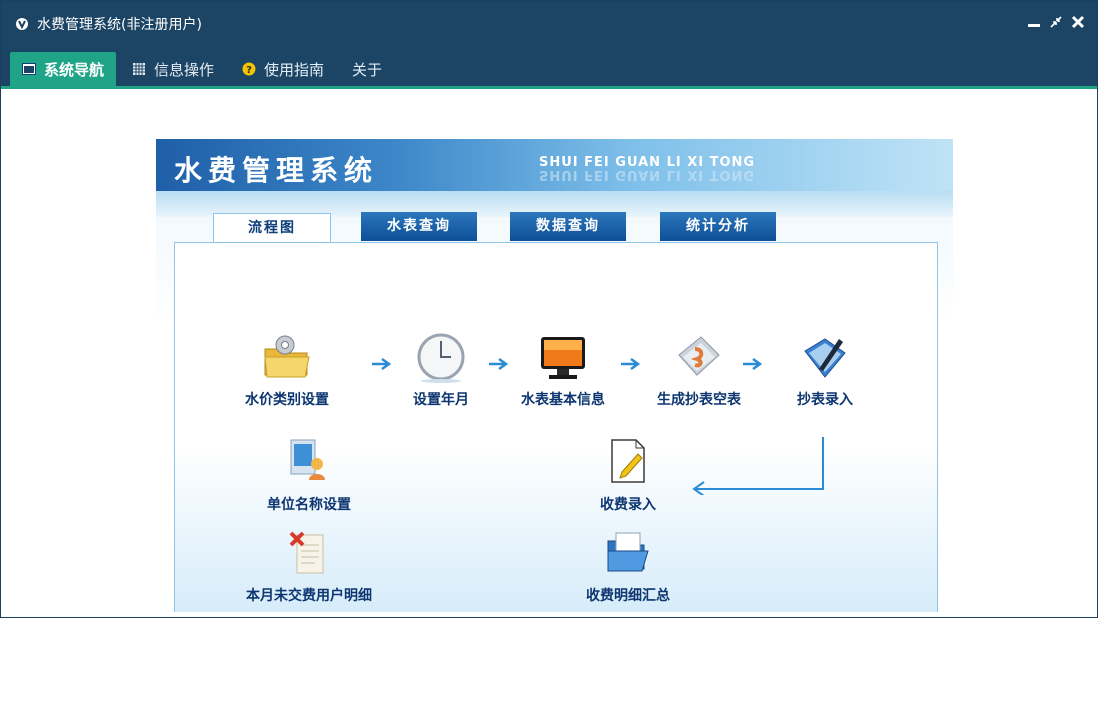  I want to click on node-unit-name-setting: 单位名称设置, so click(309, 475).